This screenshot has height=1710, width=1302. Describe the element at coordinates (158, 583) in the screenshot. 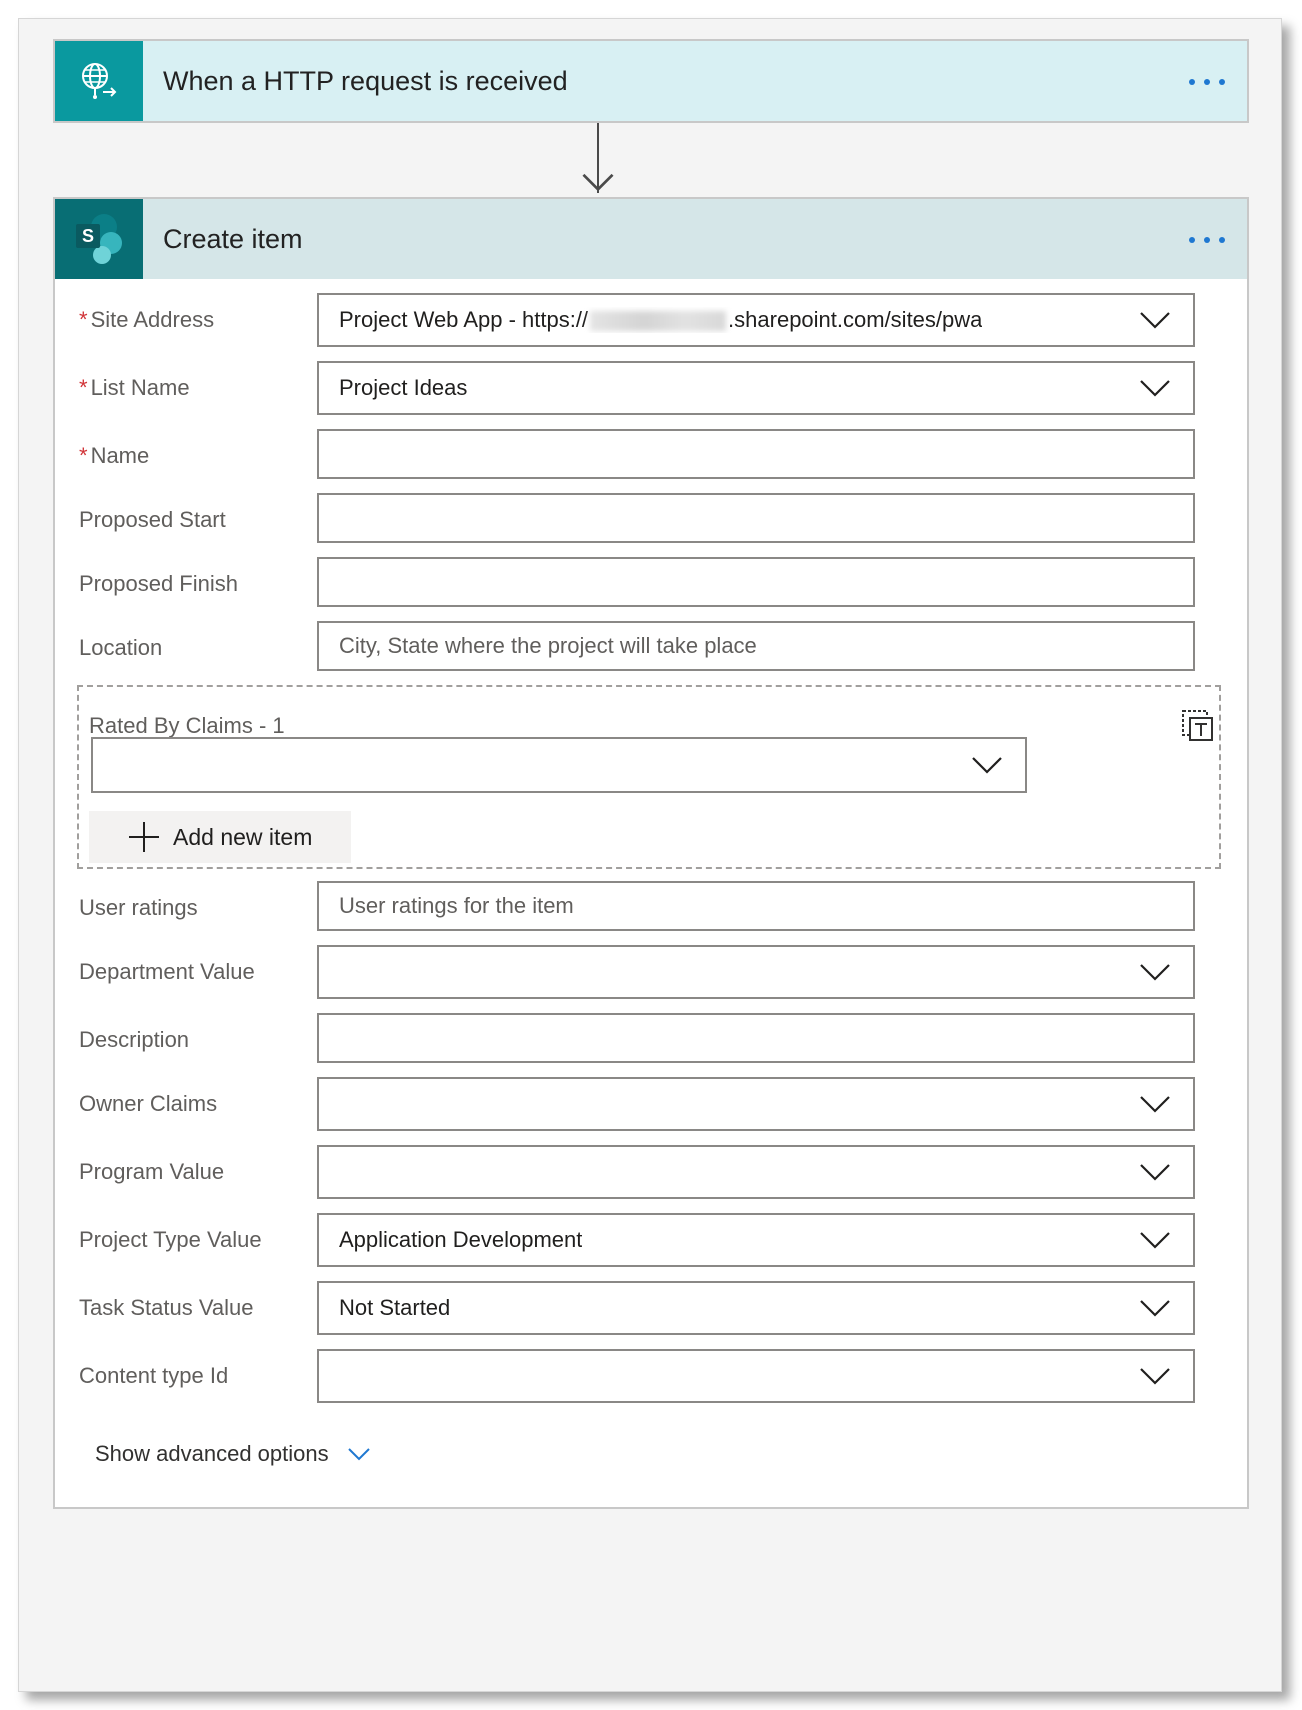

I see `proposed-finish-label: Proposed Finish` at that location.